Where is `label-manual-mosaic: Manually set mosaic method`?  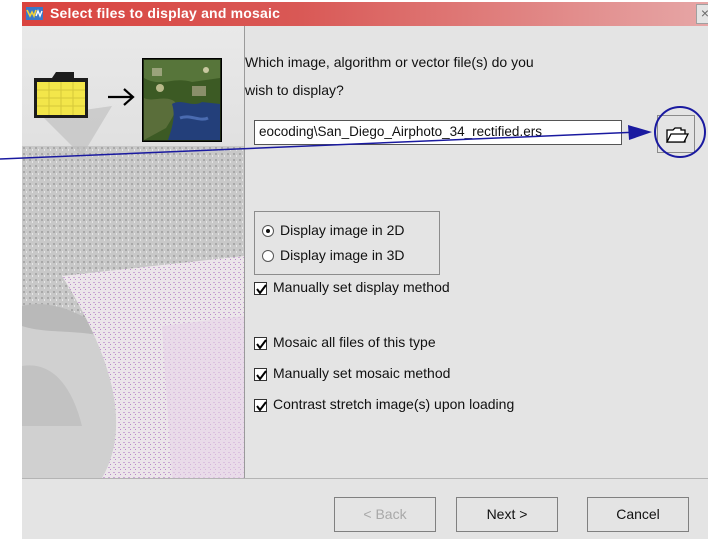
label-manual-mosaic: Manually set mosaic method is located at coordinates (361, 373).